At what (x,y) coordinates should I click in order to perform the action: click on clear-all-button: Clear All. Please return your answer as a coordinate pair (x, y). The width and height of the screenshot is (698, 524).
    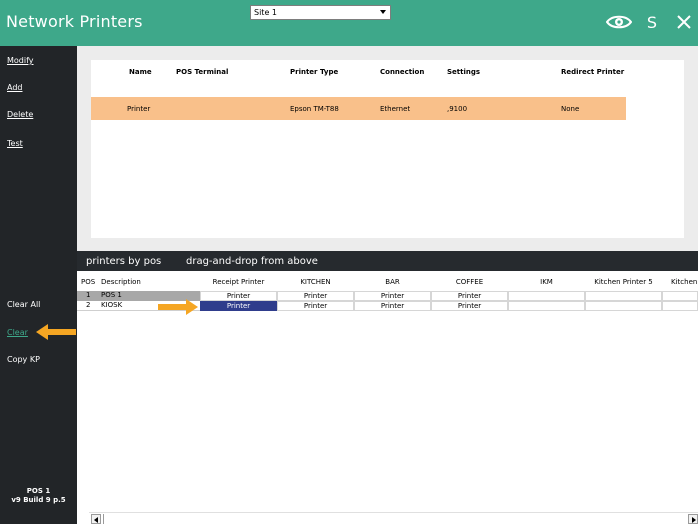
    Looking at the image, I should click on (23, 304).